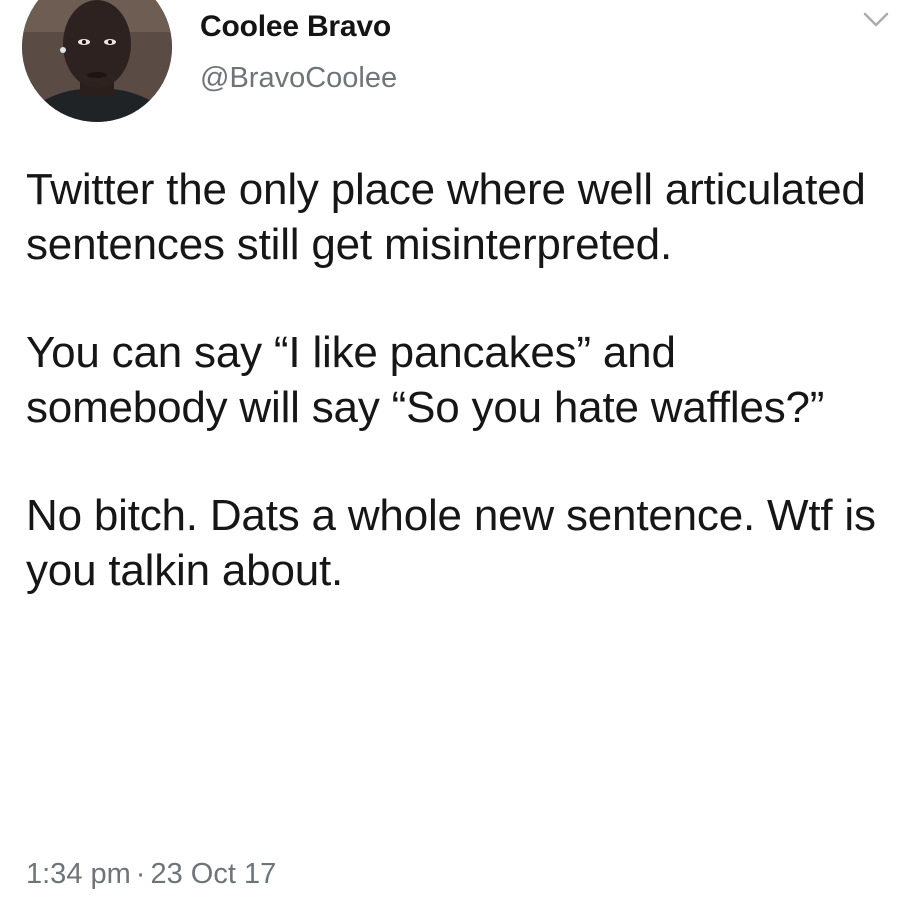 This screenshot has height=918, width=905. Describe the element at coordinates (876, 20) in the screenshot. I see `chevron-down-icon` at that location.